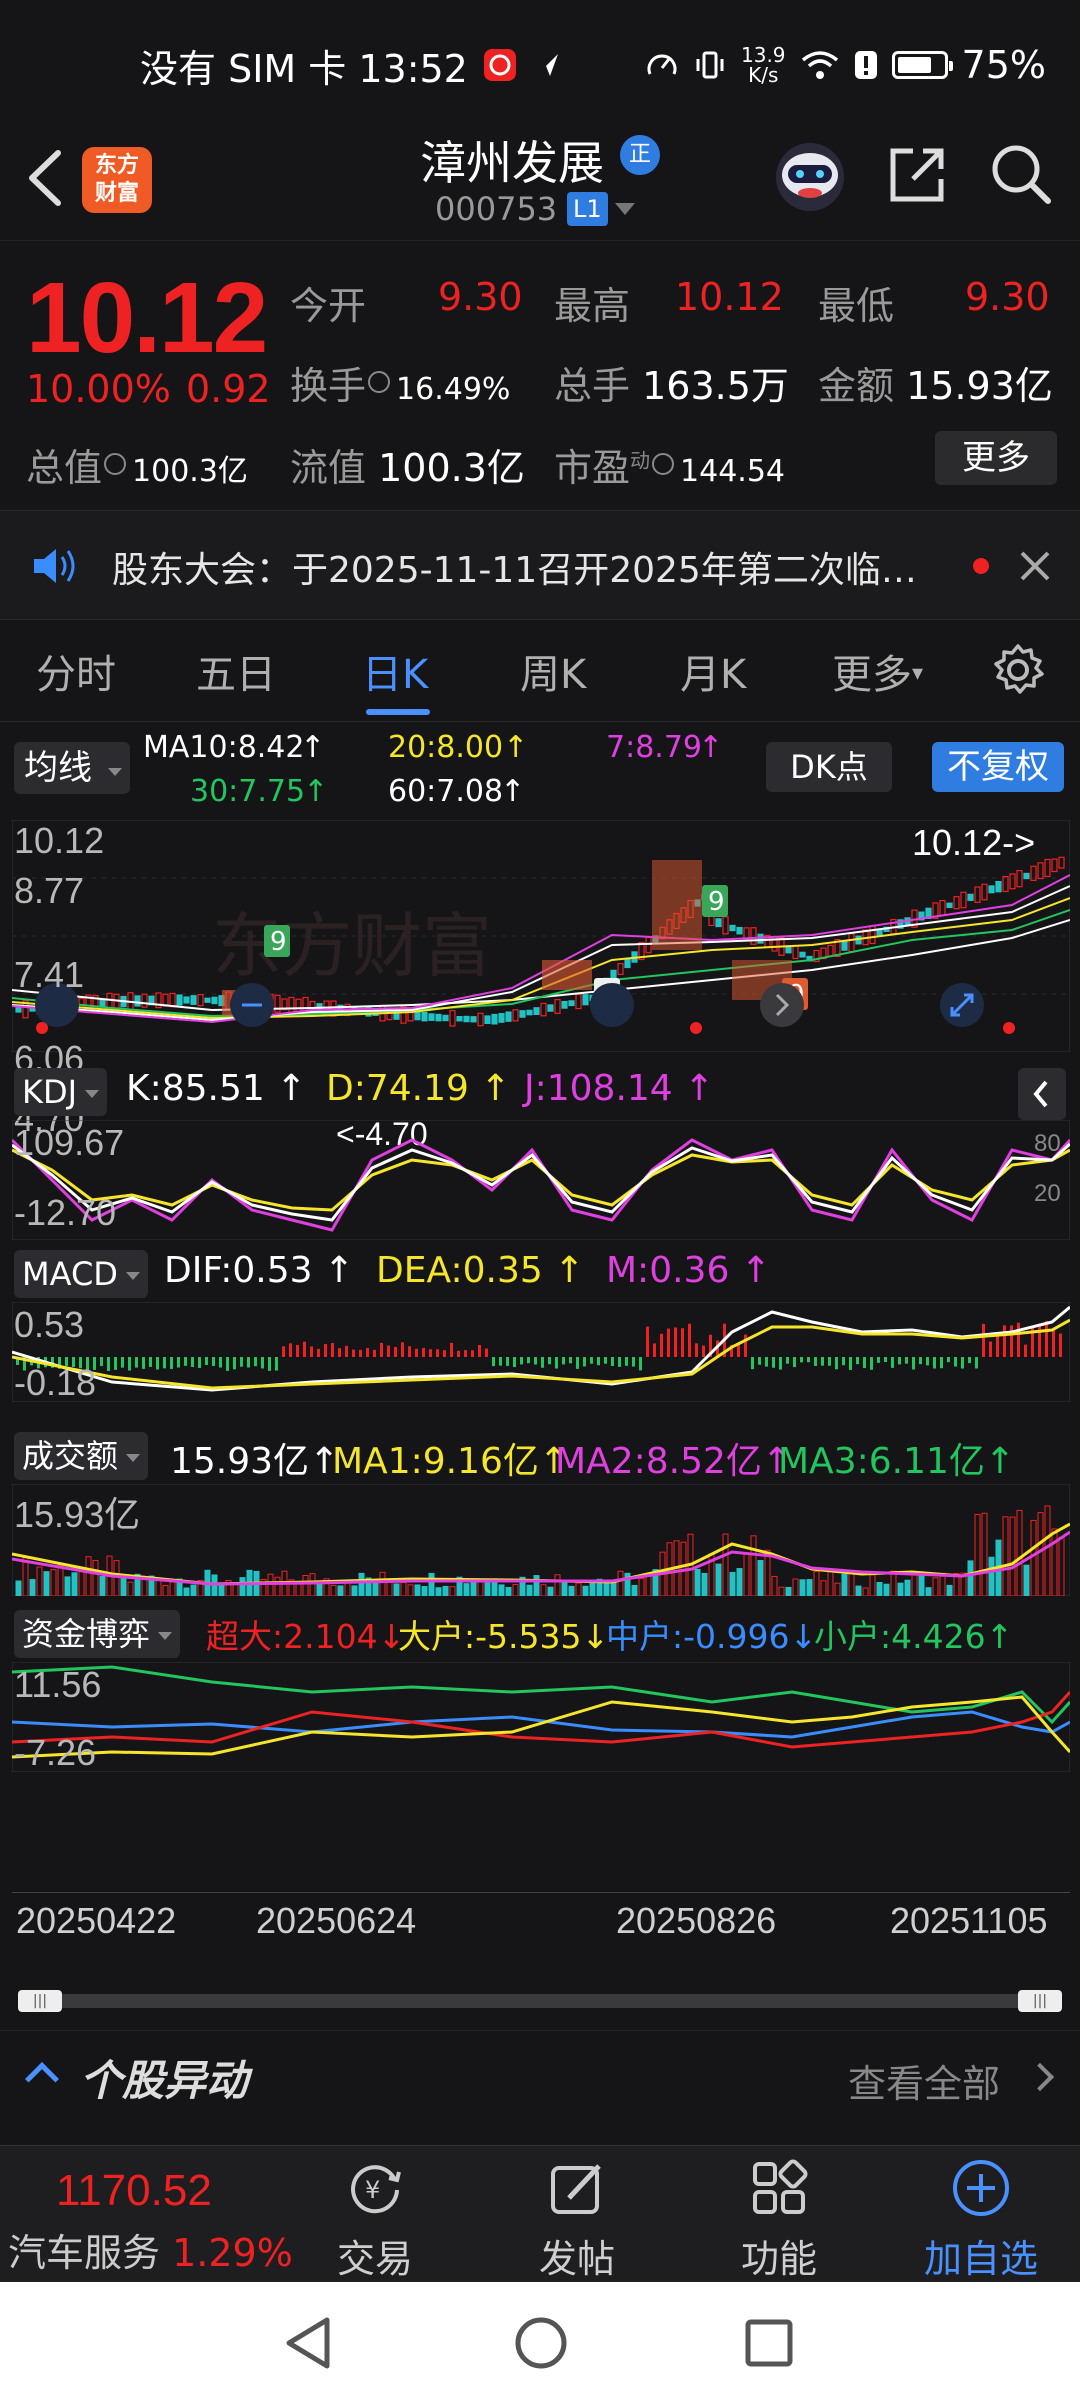  What do you see at coordinates (625, 209) in the screenshot?
I see `level-caret-icon` at bounding box center [625, 209].